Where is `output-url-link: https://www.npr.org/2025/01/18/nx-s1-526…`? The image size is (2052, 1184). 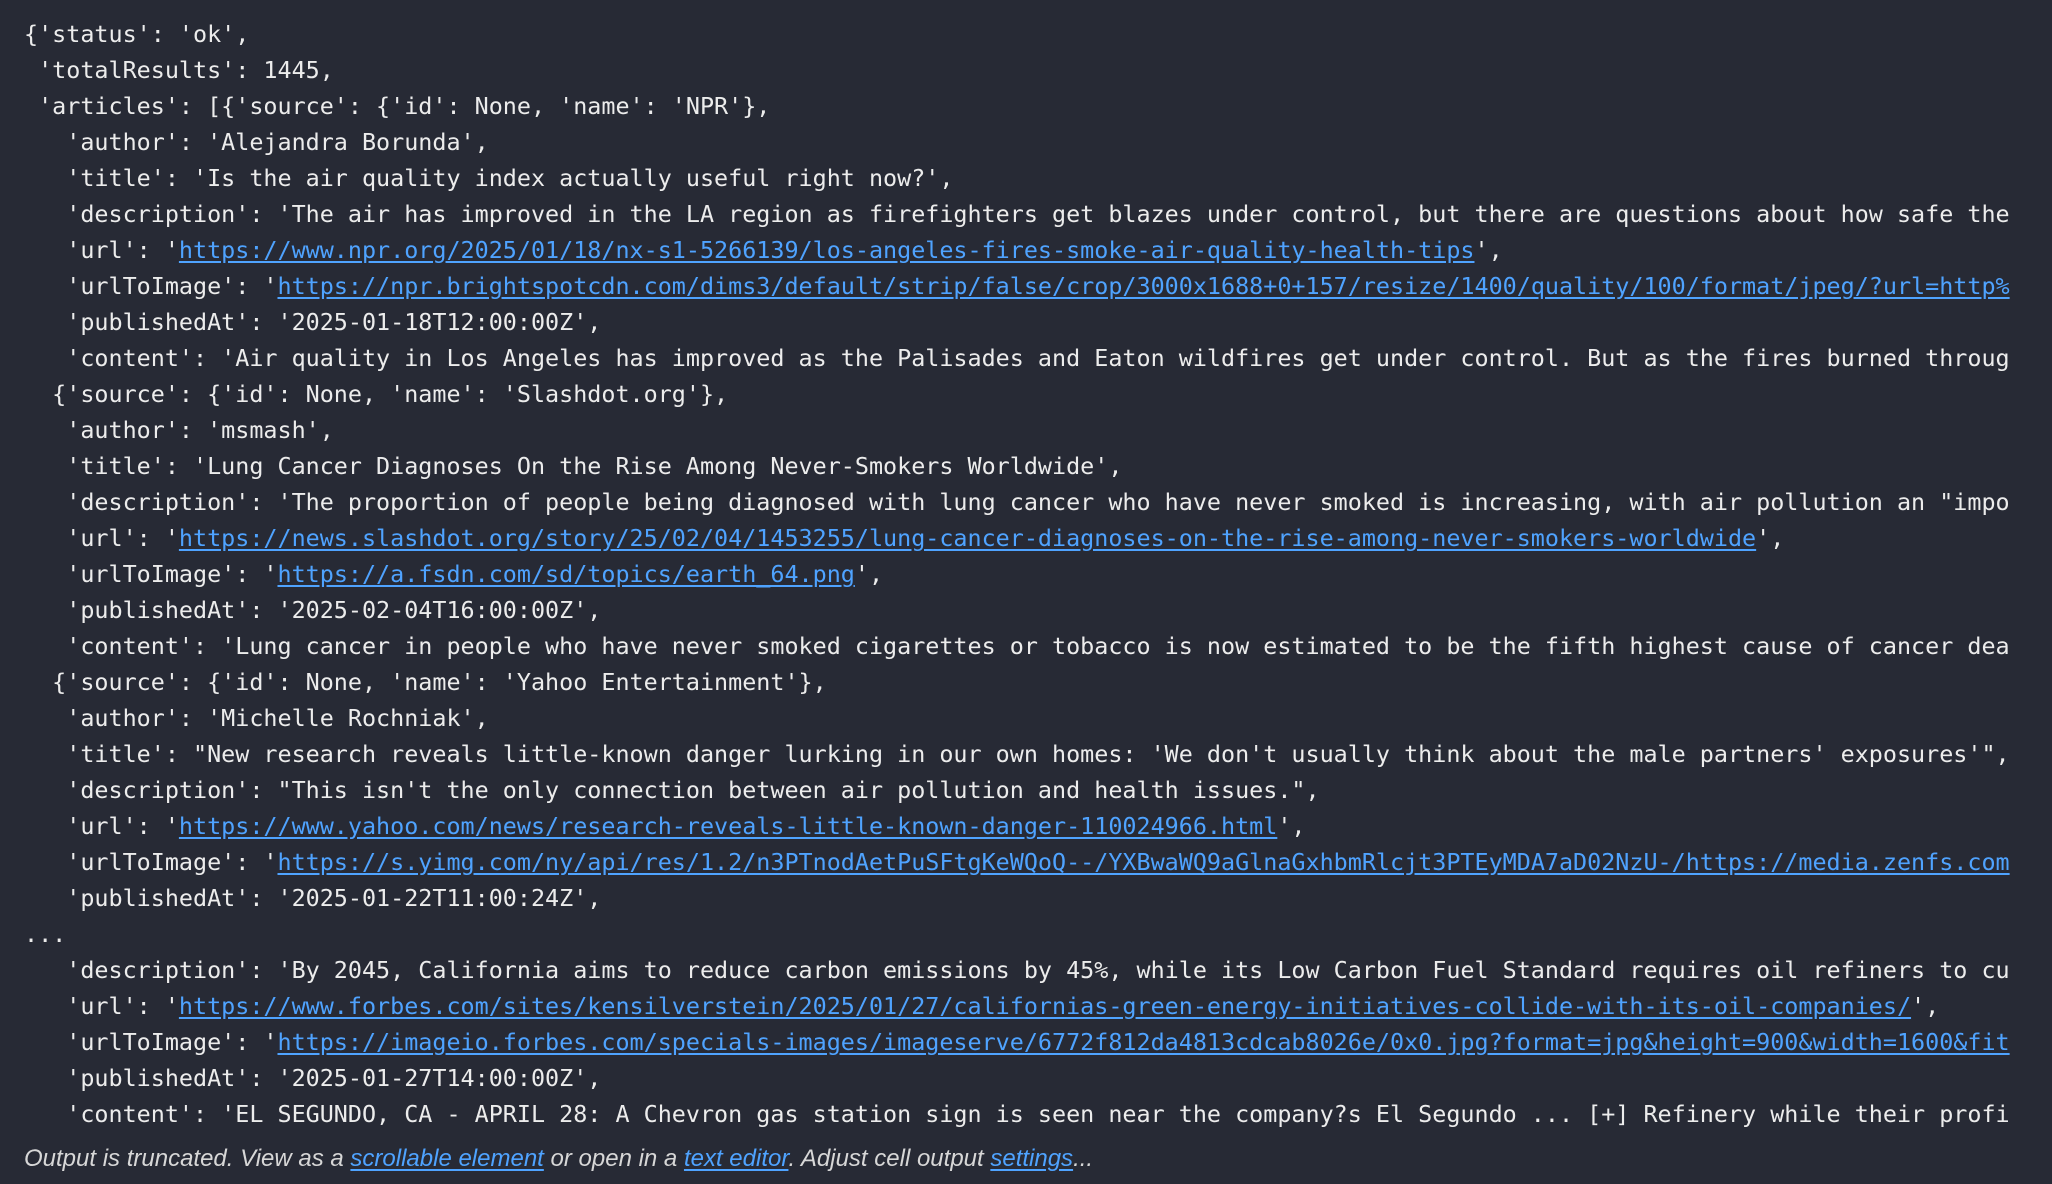 output-url-link: https://www.npr.org/2025/01/18/nx-s1-526… is located at coordinates (827, 250).